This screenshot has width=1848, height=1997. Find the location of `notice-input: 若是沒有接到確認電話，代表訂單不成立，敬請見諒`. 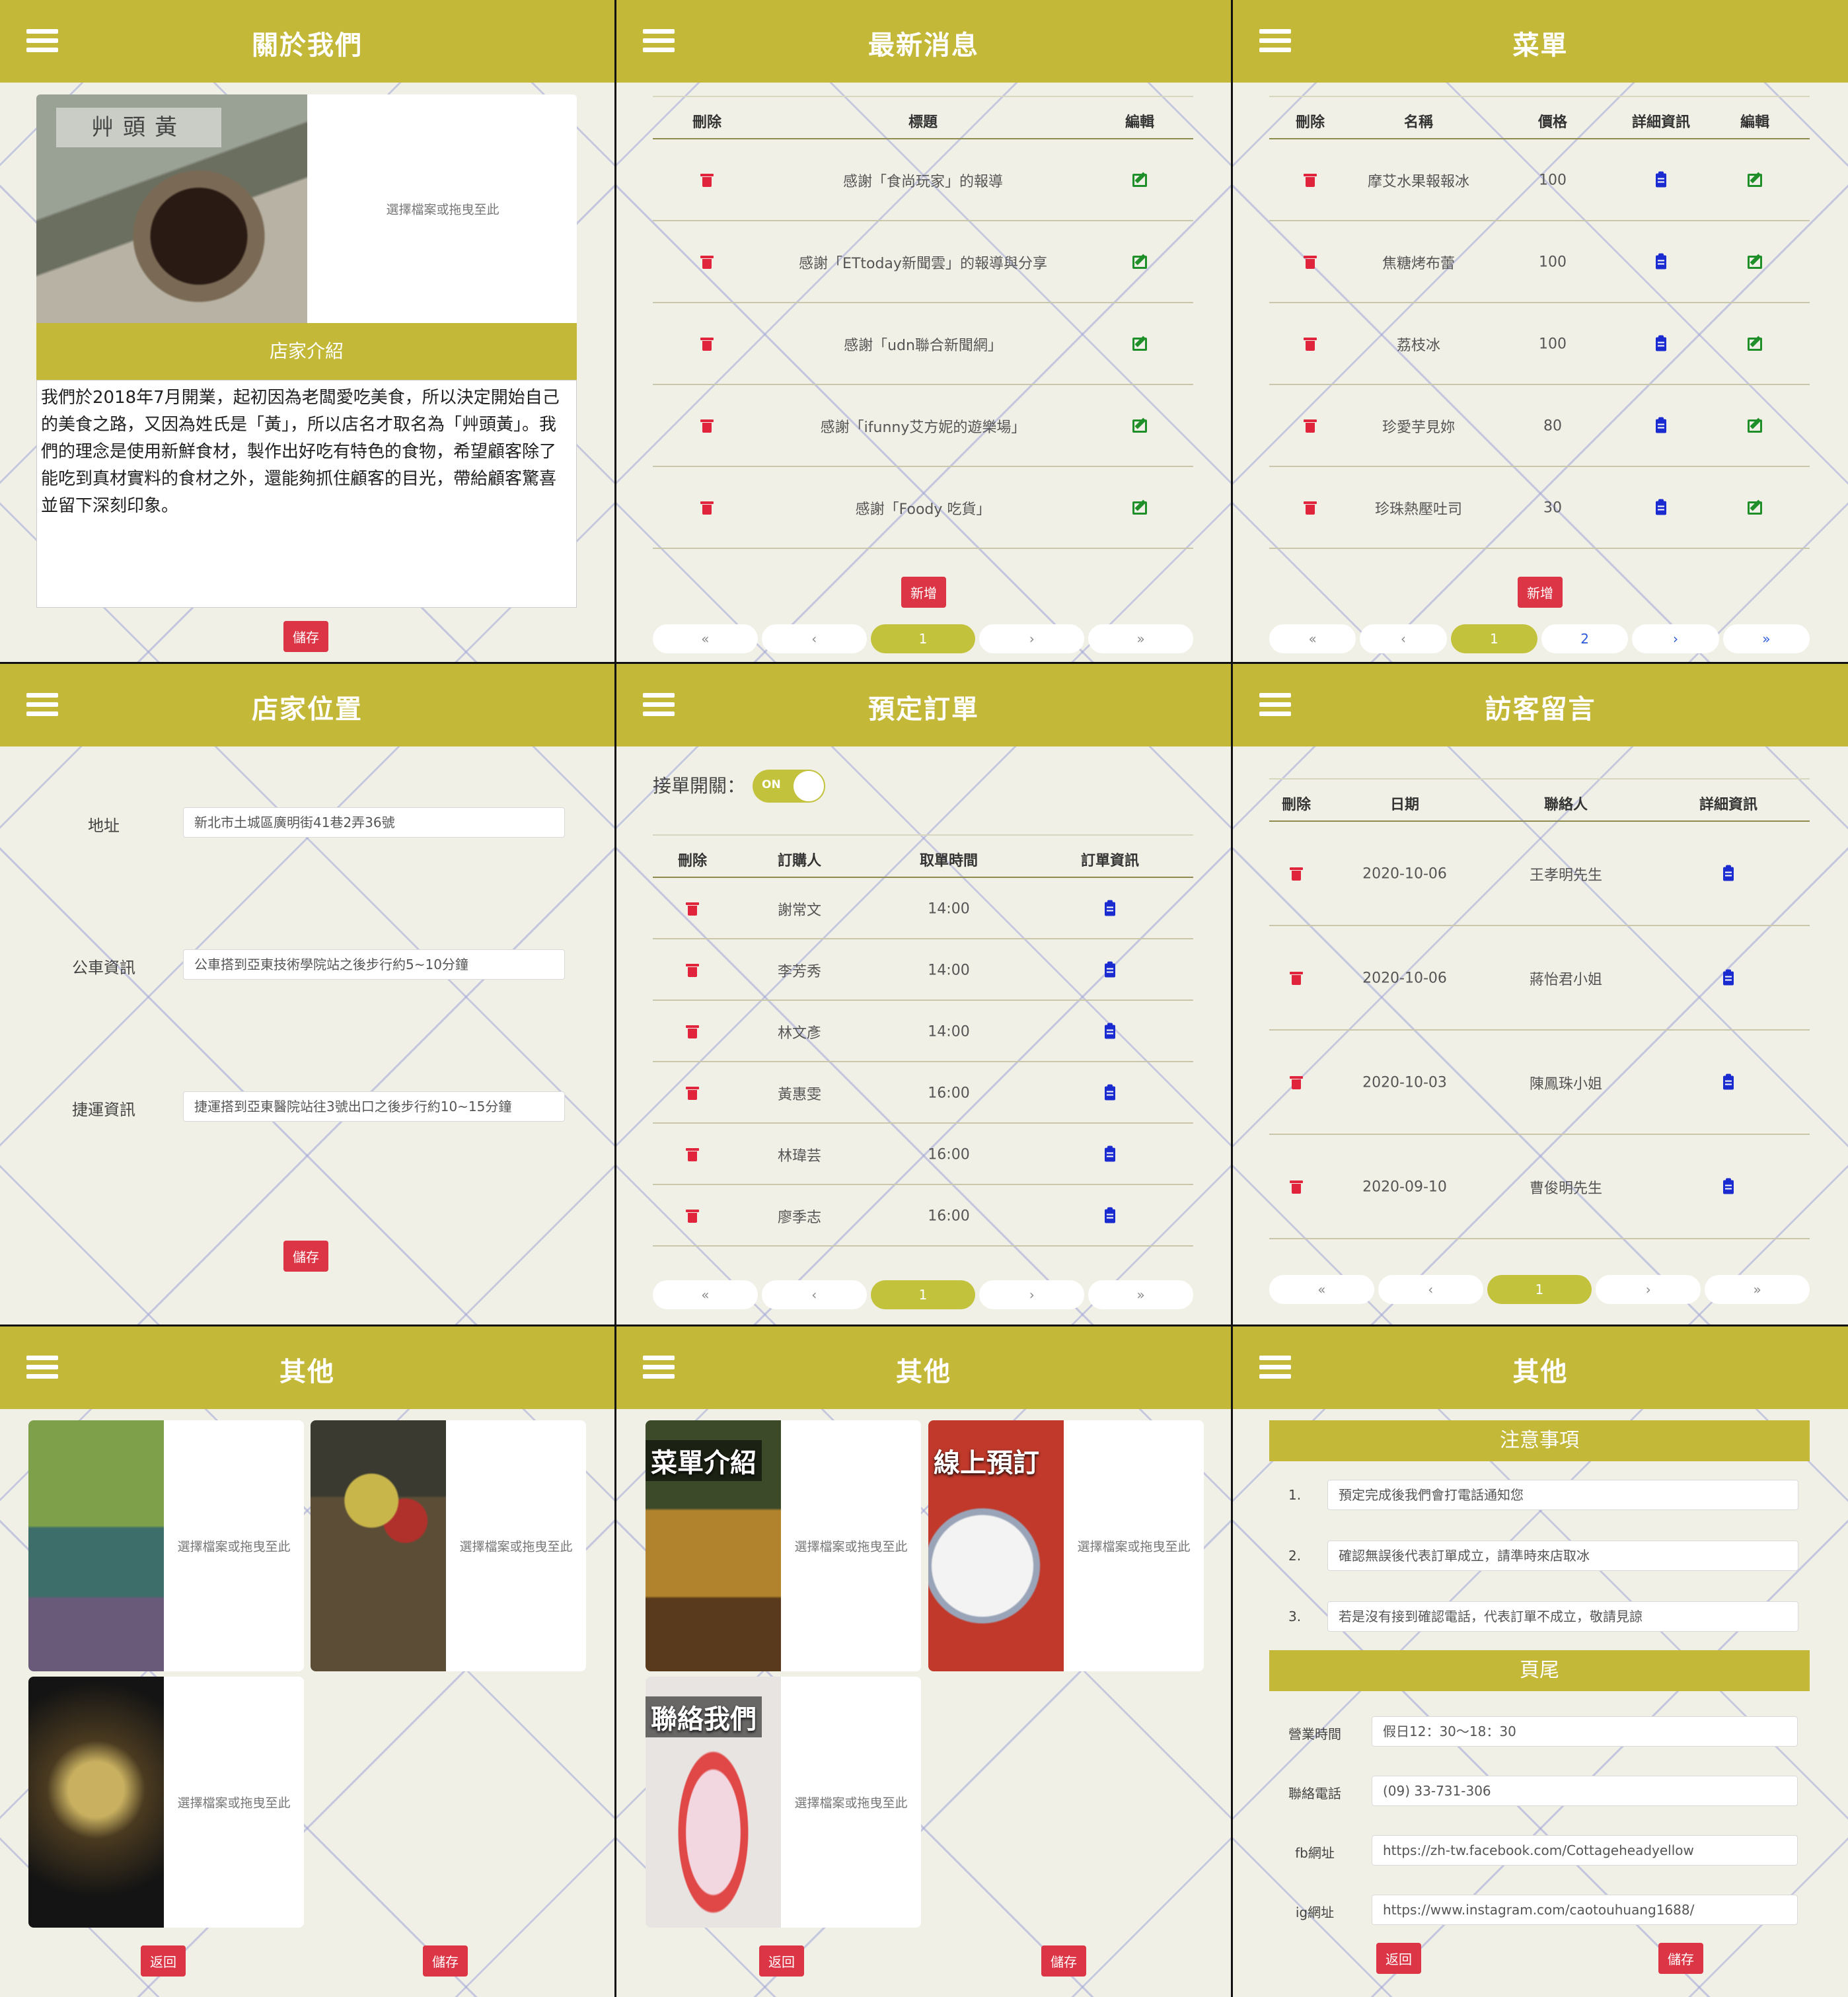

notice-input: 若是沒有接到確認電話，代表訂單不成立，敬請見諒 is located at coordinates (1562, 1616).